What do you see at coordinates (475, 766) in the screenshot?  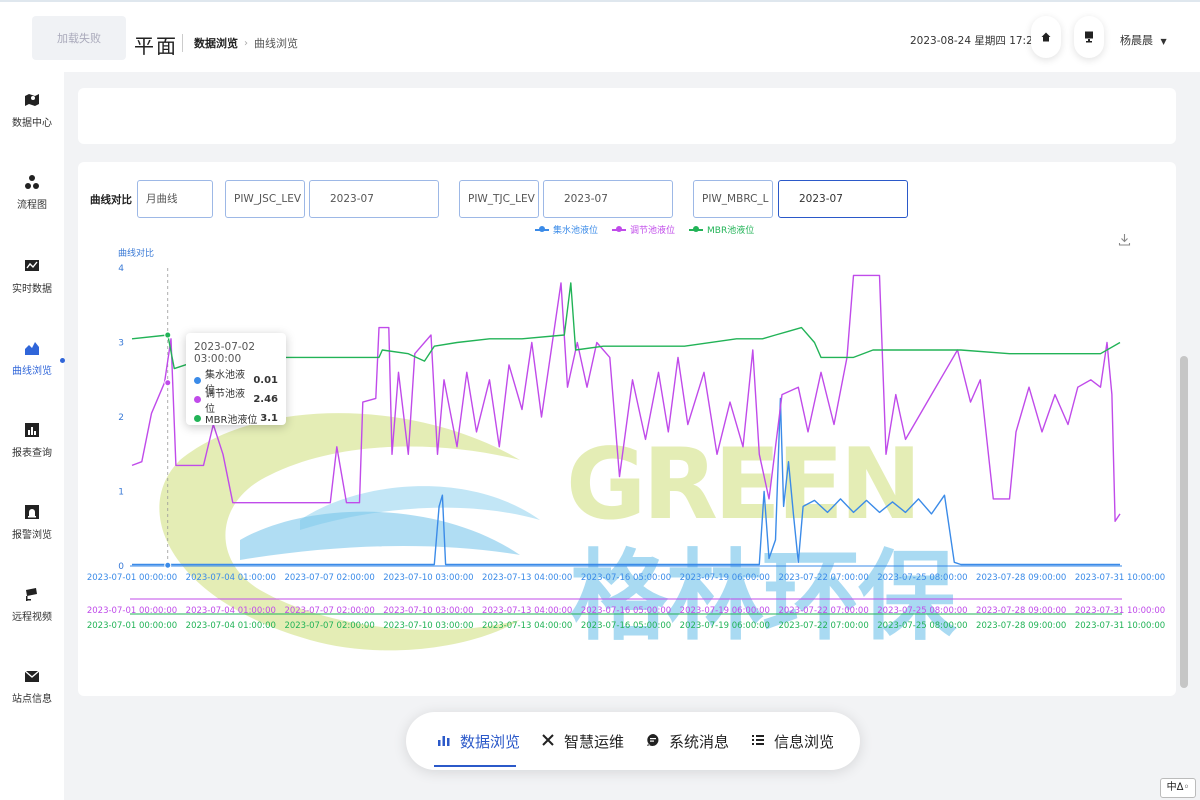 I see `active-tab-underline` at bounding box center [475, 766].